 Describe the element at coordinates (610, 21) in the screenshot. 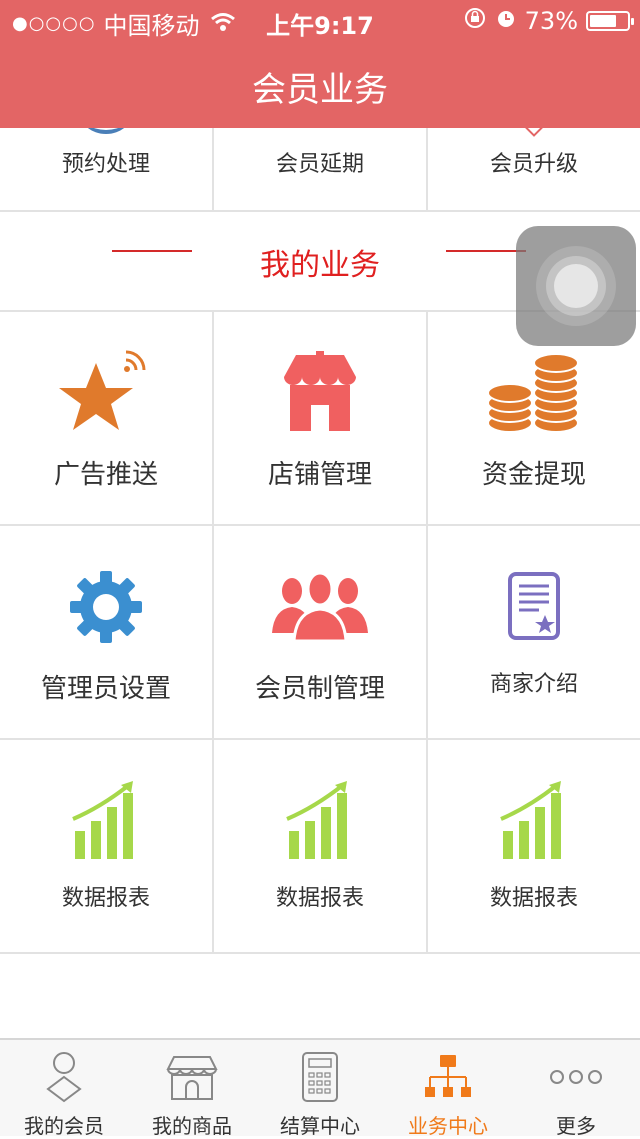

I see `battery-icon` at that location.